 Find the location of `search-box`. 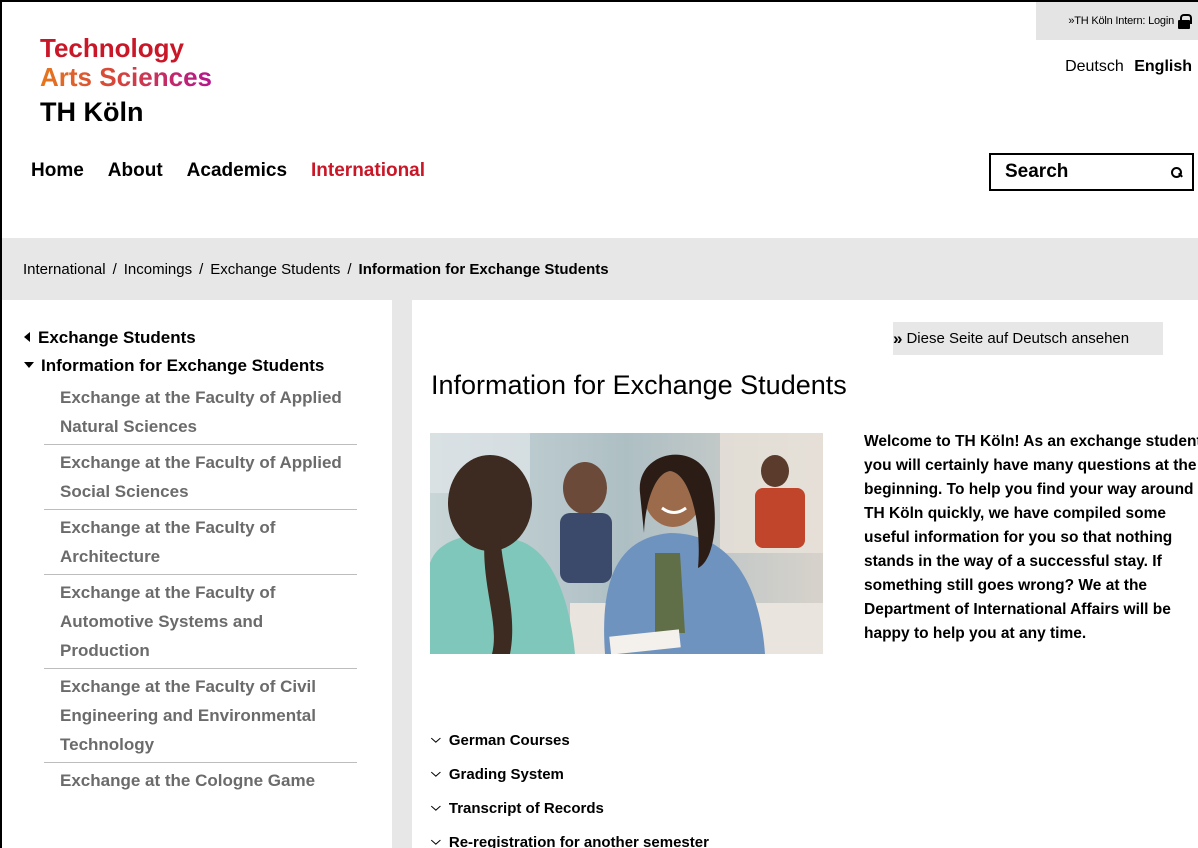

search-box is located at coordinates (1091, 172).